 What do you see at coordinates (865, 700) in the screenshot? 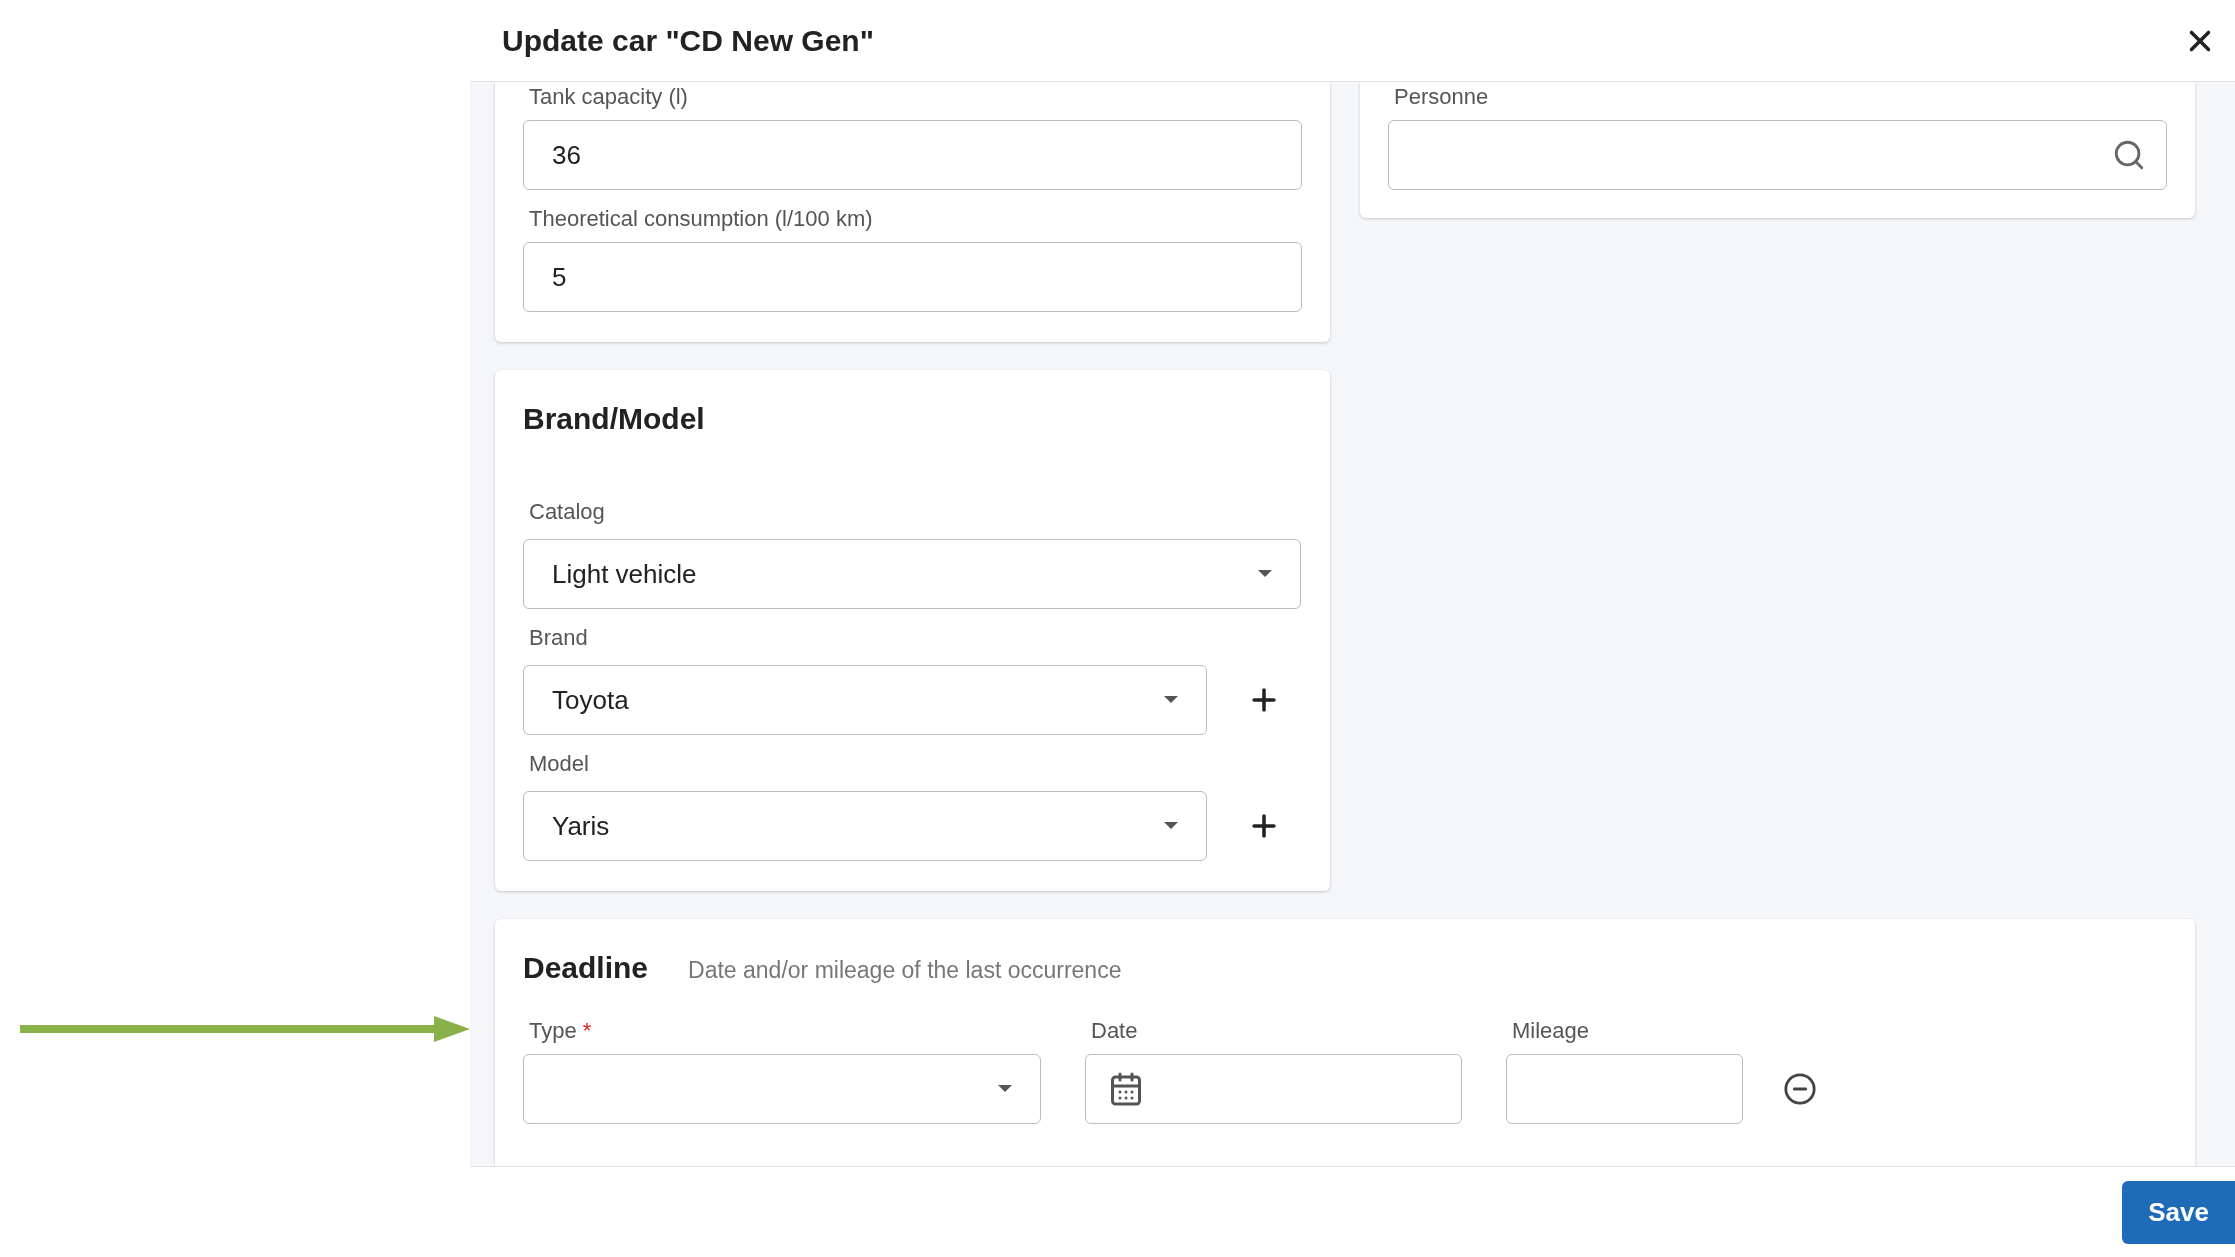
I see `select-field: Toyota` at bounding box center [865, 700].